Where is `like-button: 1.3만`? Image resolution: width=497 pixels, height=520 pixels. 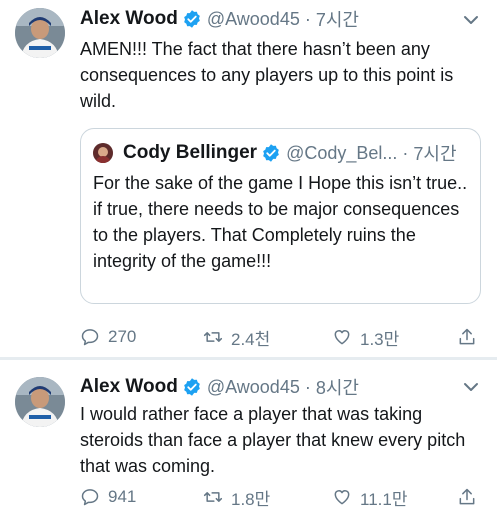
like-button: 1.3만 is located at coordinates (365, 337).